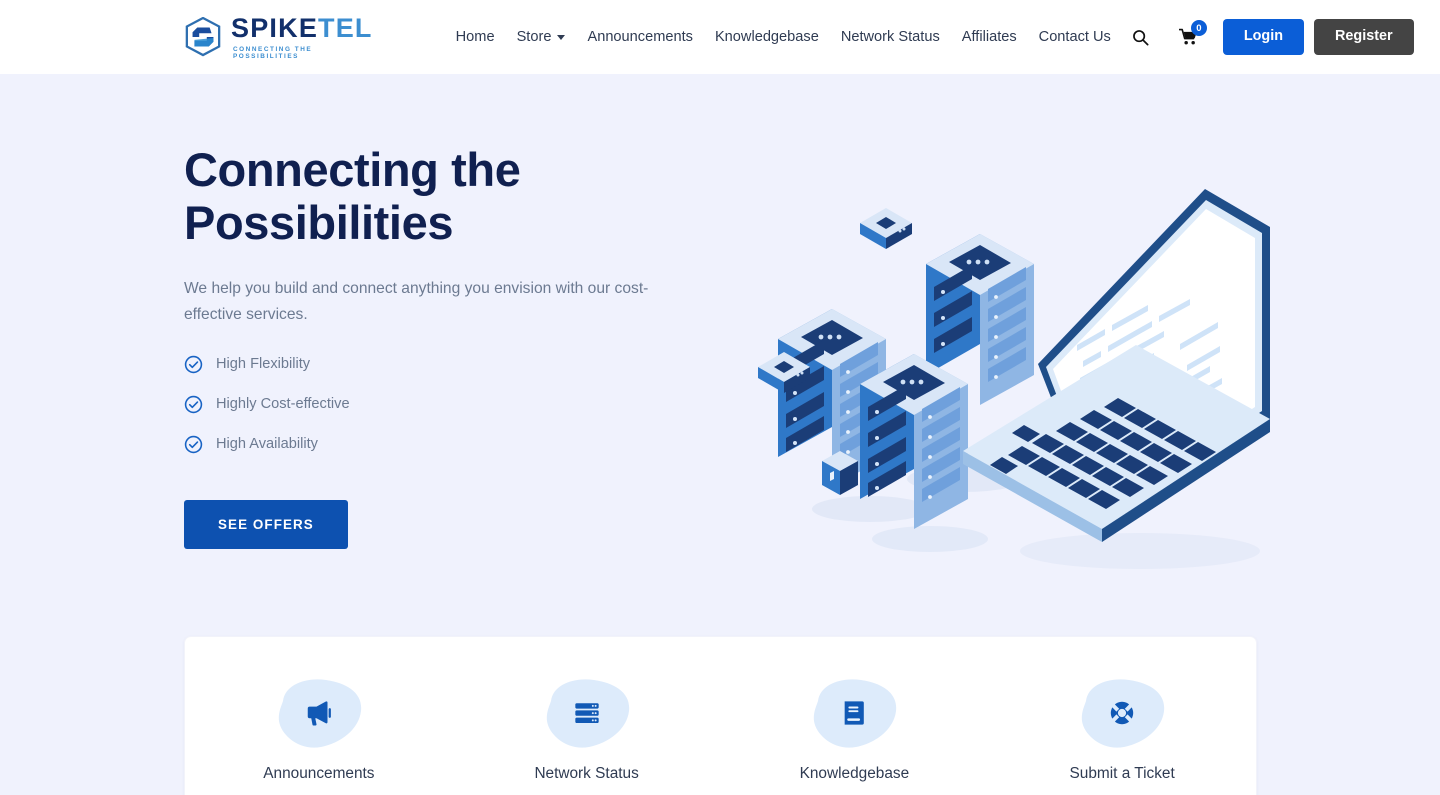 Image resolution: width=1440 pixels, height=795 pixels. I want to click on logo-tagline: CONNECTING THE POSSIBILITIES, so click(273, 52).